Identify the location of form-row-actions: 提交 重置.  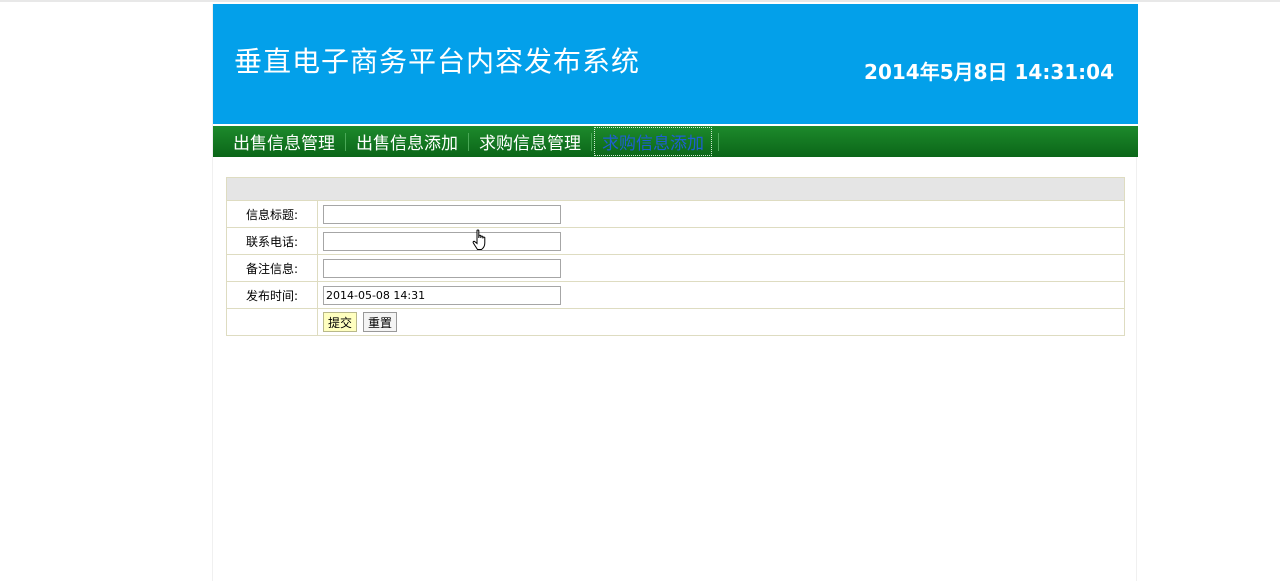
(675, 322).